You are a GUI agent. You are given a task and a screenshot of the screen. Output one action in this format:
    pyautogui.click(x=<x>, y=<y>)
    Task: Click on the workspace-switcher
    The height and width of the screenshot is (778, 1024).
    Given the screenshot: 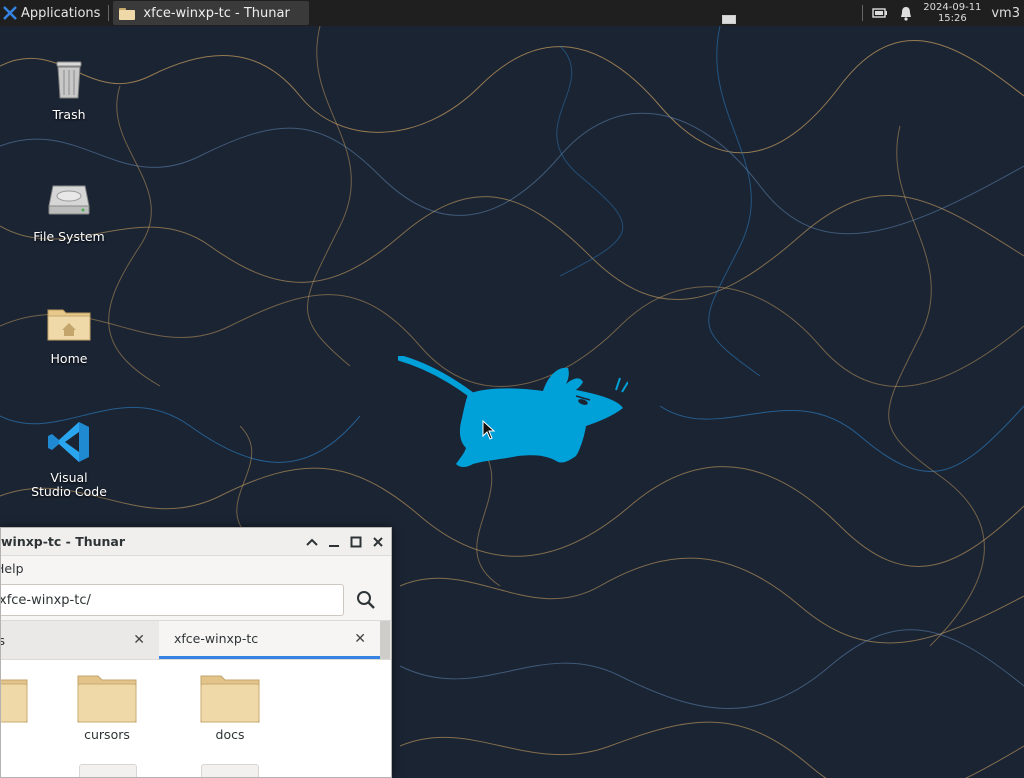 What is the action you would take?
    pyautogui.click(x=729, y=19)
    